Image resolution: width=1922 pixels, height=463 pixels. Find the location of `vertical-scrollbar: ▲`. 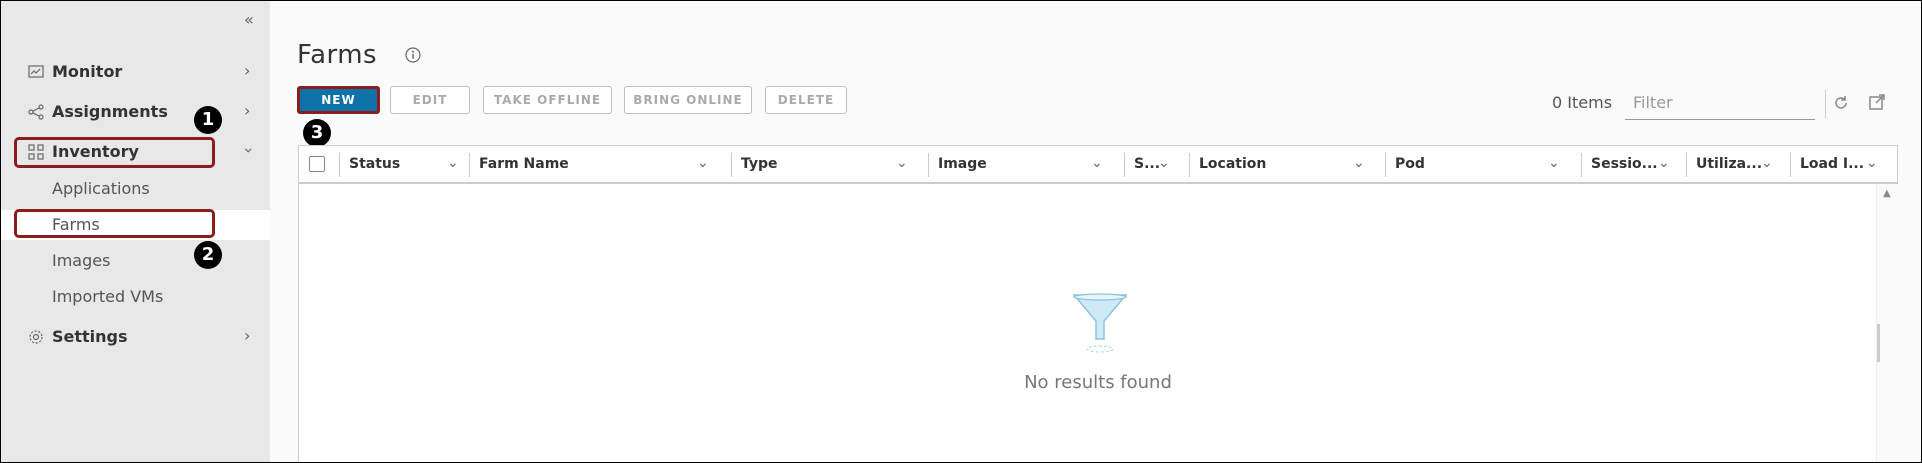

vertical-scrollbar: ▲ is located at coordinates (1887, 323).